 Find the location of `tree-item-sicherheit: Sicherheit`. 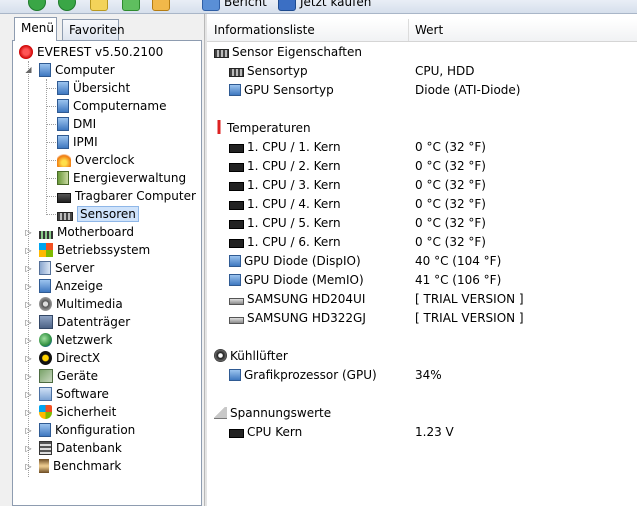

tree-item-sicherheit: Sicherheit is located at coordinates (77, 412).